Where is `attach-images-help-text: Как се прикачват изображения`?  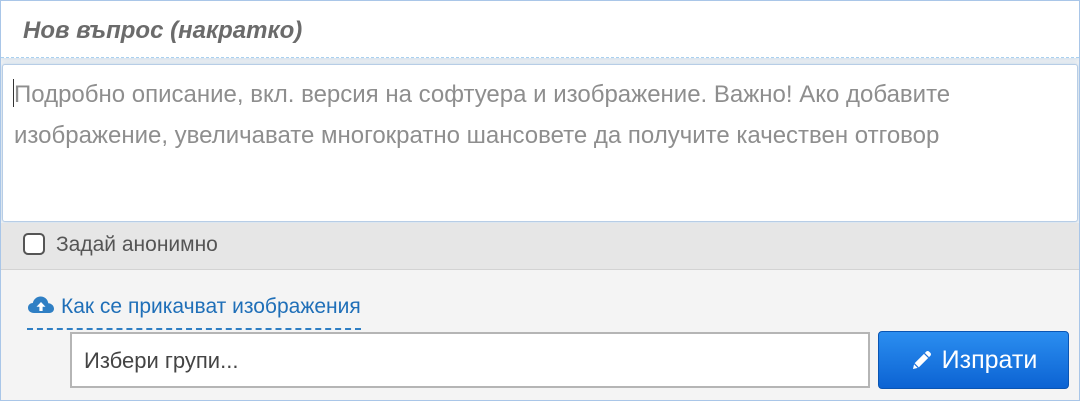 attach-images-help-text: Как се прикачват изображения is located at coordinates (211, 306).